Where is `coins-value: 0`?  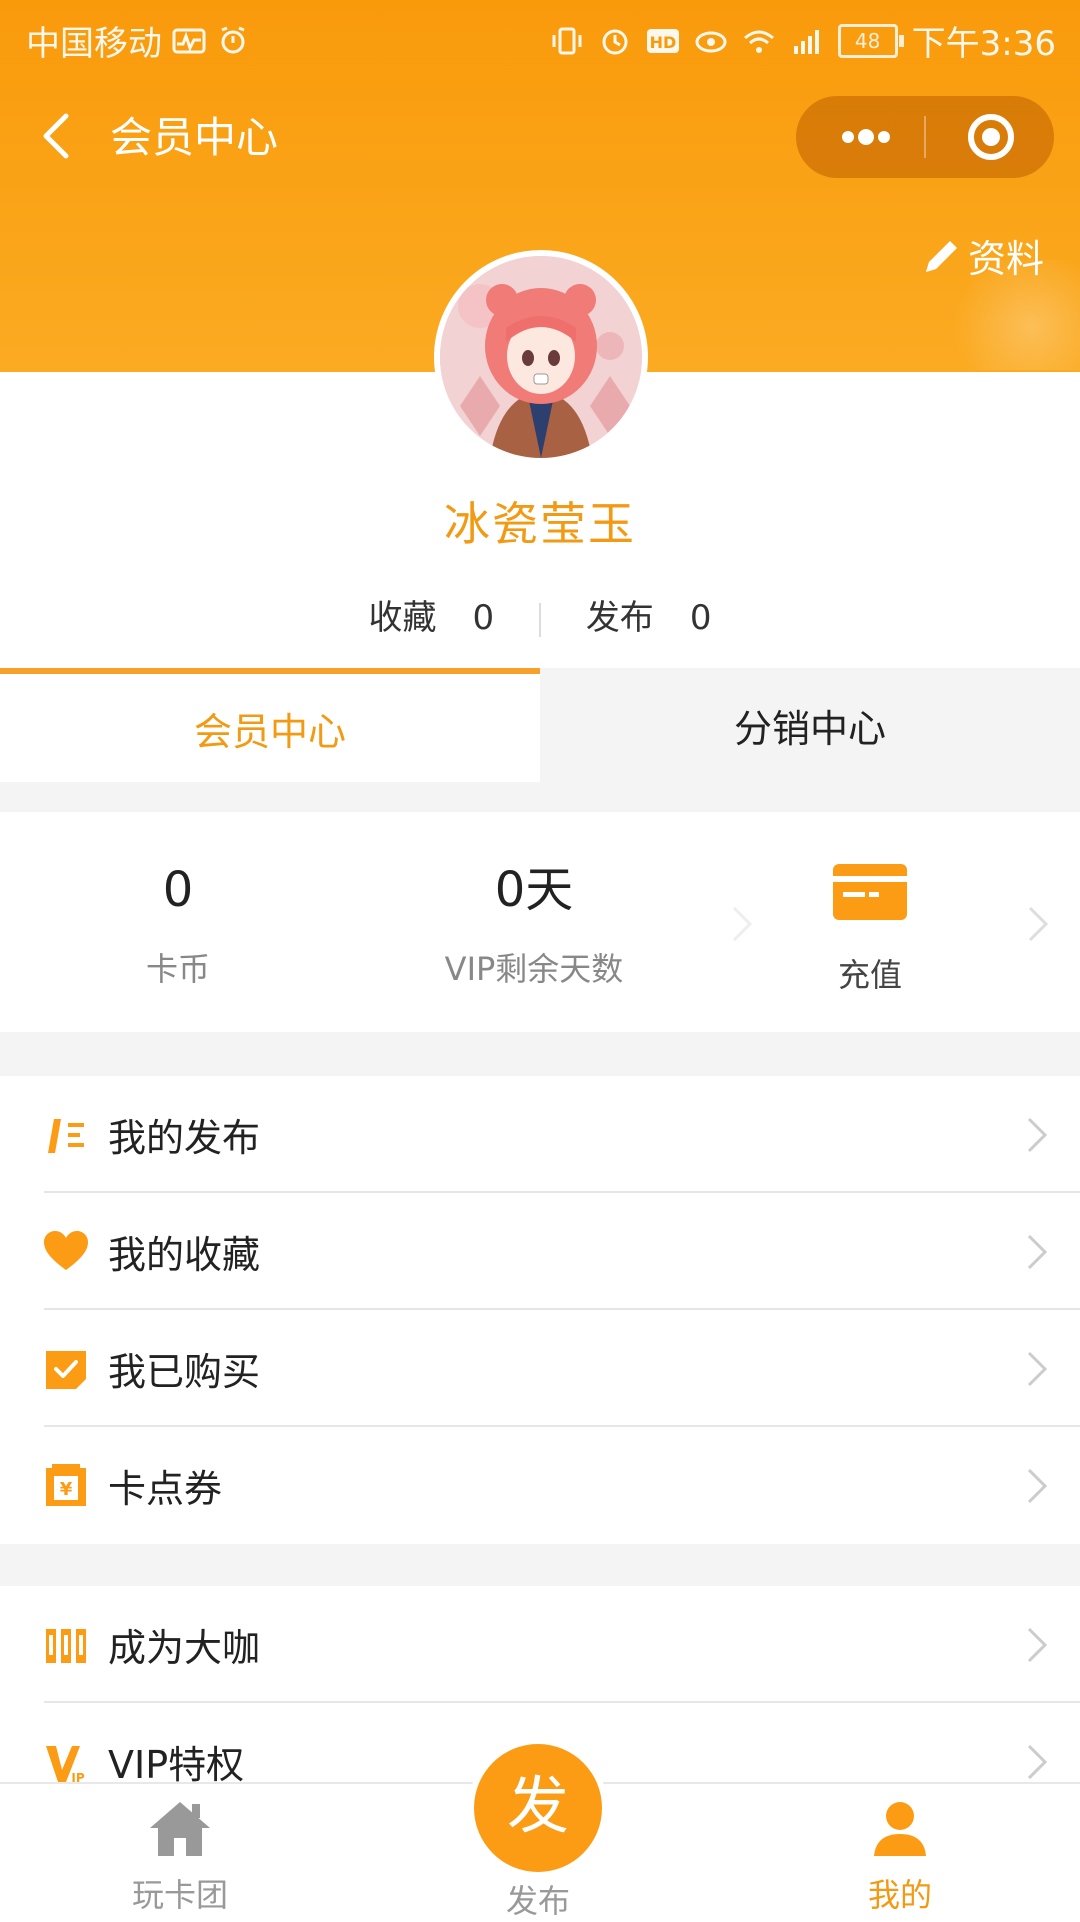
coins-value: 0 is located at coordinates (178, 890).